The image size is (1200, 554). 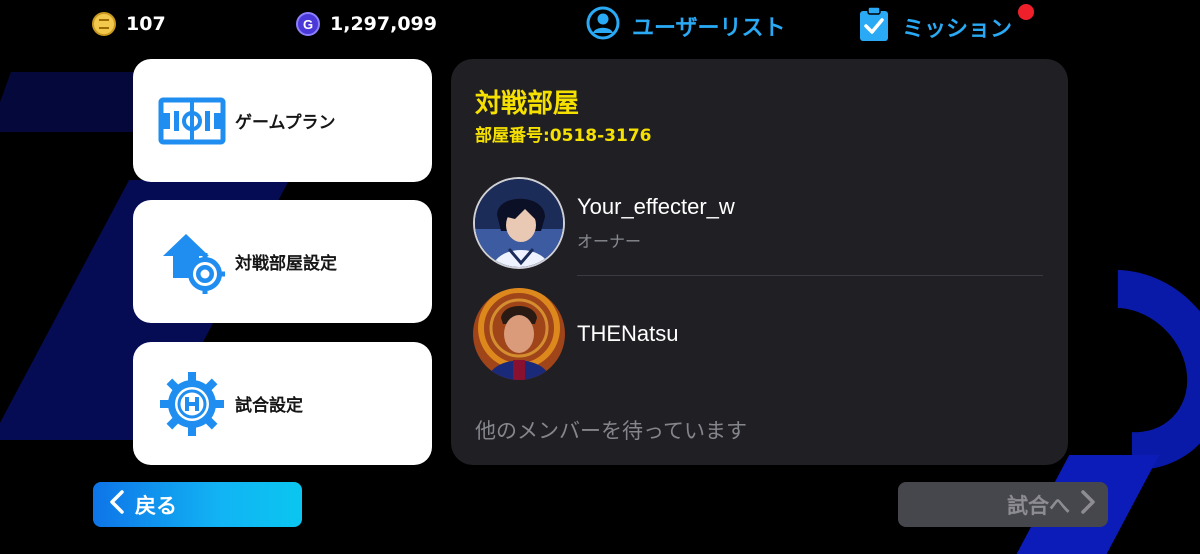 What do you see at coordinates (269, 406) in the screenshot?
I see `match-settings-label: 試合設定` at bounding box center [269, 406].